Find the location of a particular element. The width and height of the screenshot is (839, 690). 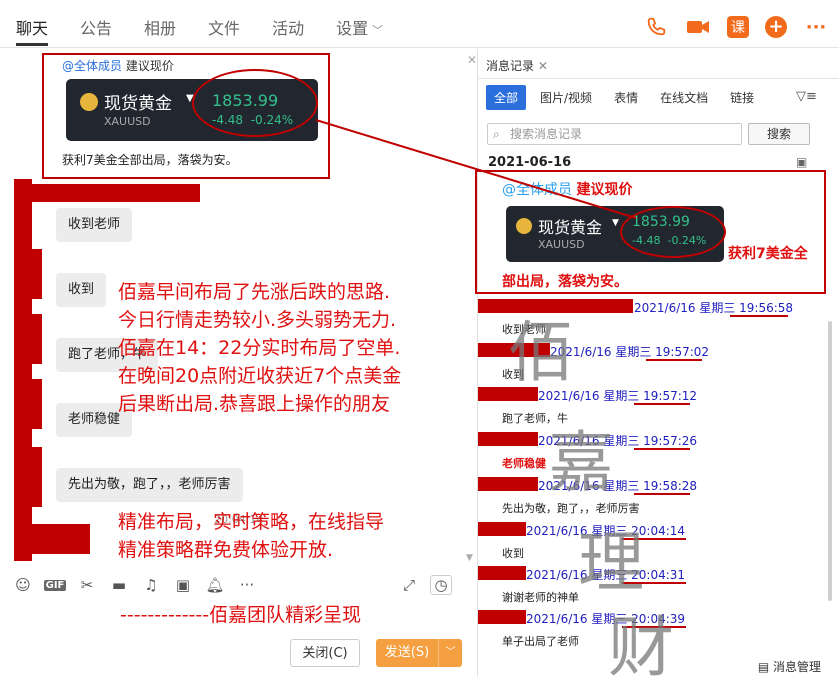

history-tab-label: 消息记录 is located at coordinates (510, 66).